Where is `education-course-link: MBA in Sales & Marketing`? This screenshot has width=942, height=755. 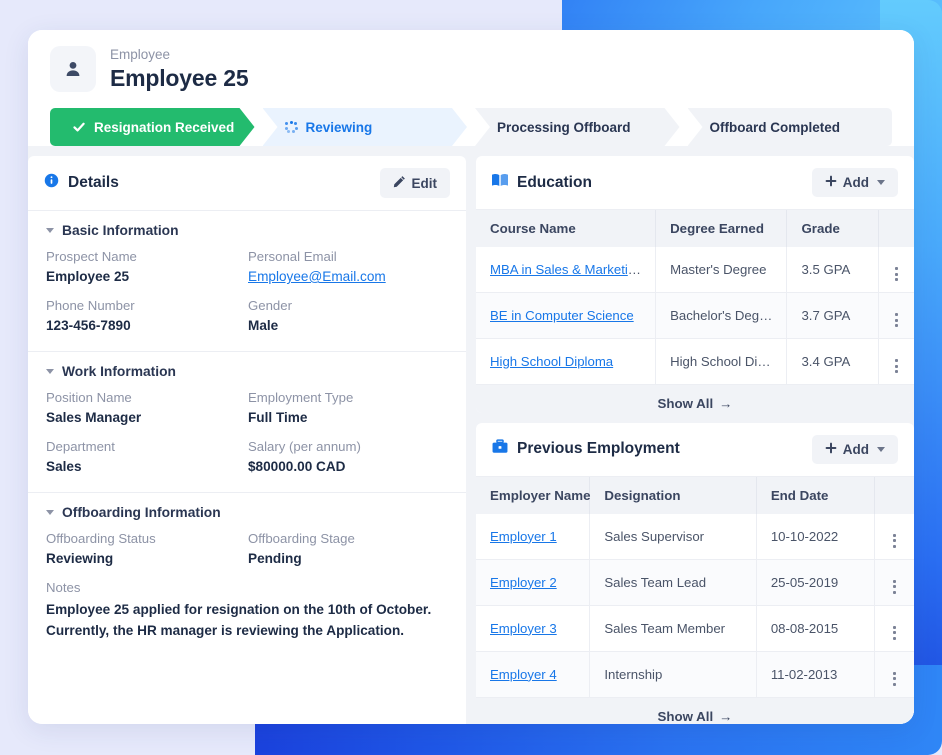
education-course-link: MBA in Sales & Marketing is located at coordinates (566, 269).